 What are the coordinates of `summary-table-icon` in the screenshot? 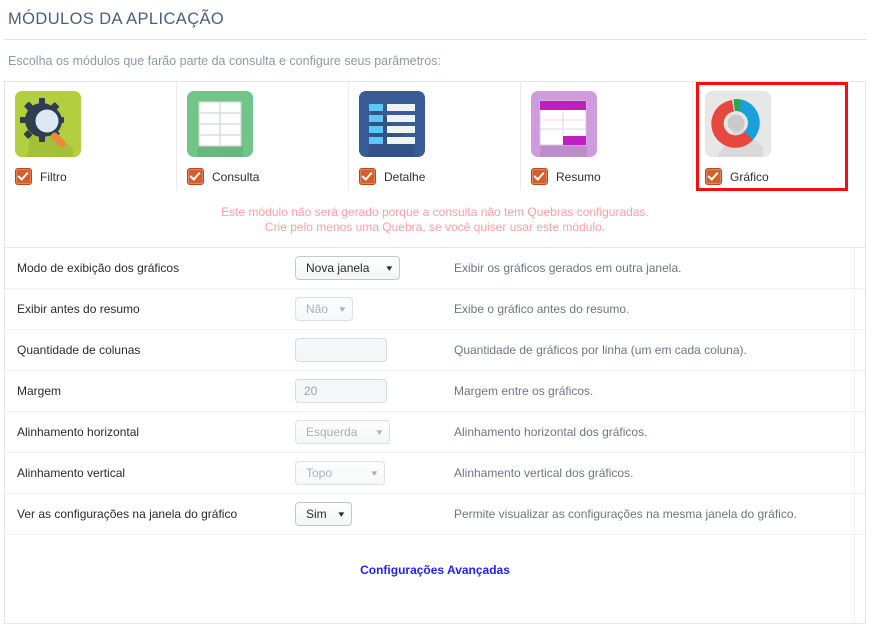 It's located at (564, 124).